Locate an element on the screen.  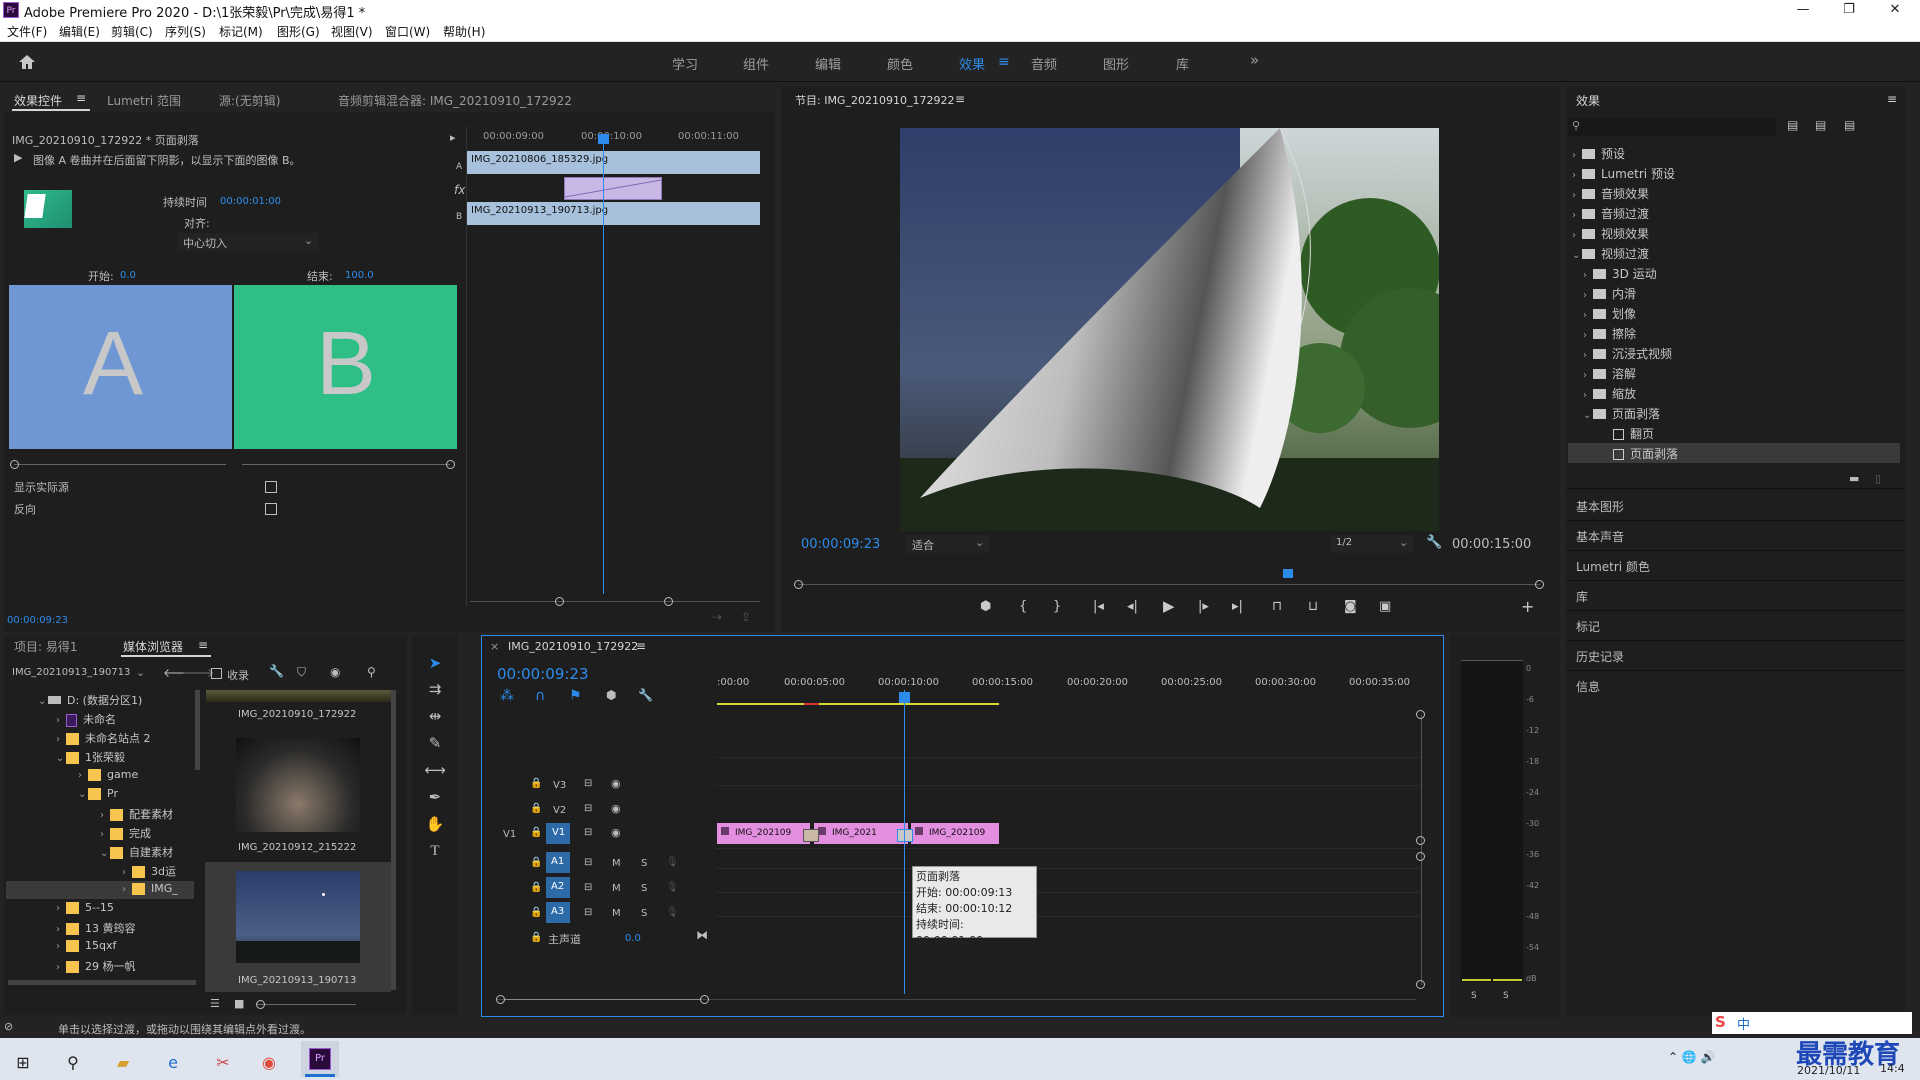
start-slider-handle is located at coordinates (14, 464).